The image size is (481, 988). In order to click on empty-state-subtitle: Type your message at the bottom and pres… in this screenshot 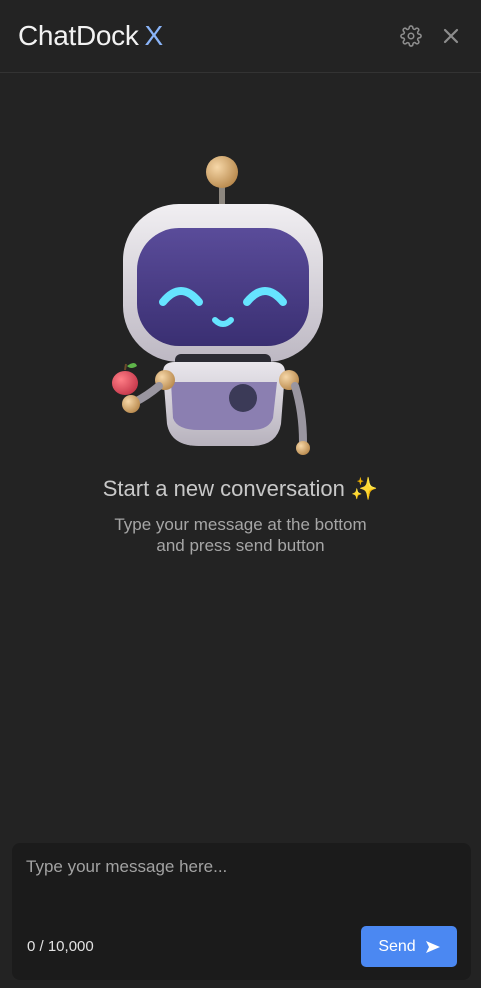, I will do `click(240, 535)`.